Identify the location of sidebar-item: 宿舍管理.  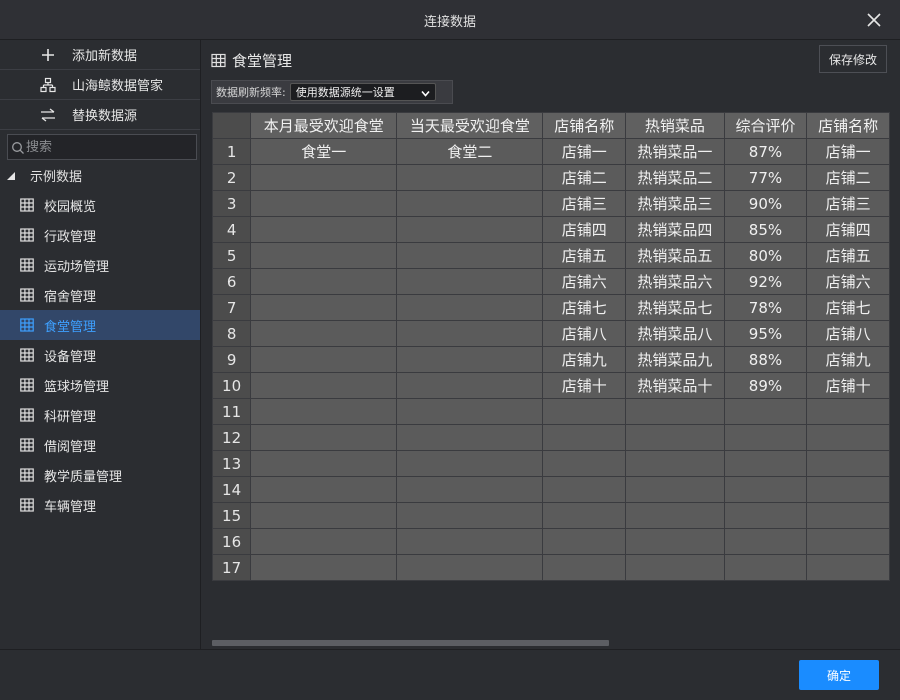
(100, 295).